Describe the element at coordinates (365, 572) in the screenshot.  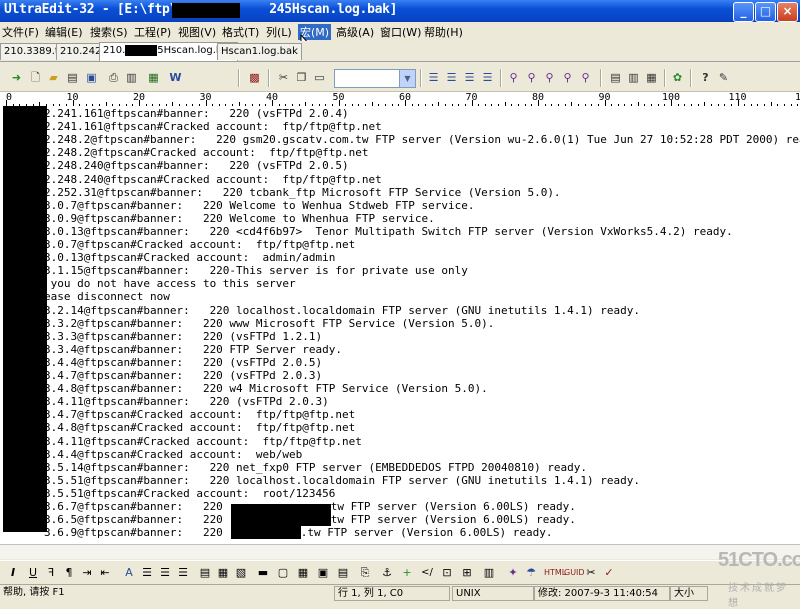
I see `link-icon: ⎘` at that location.